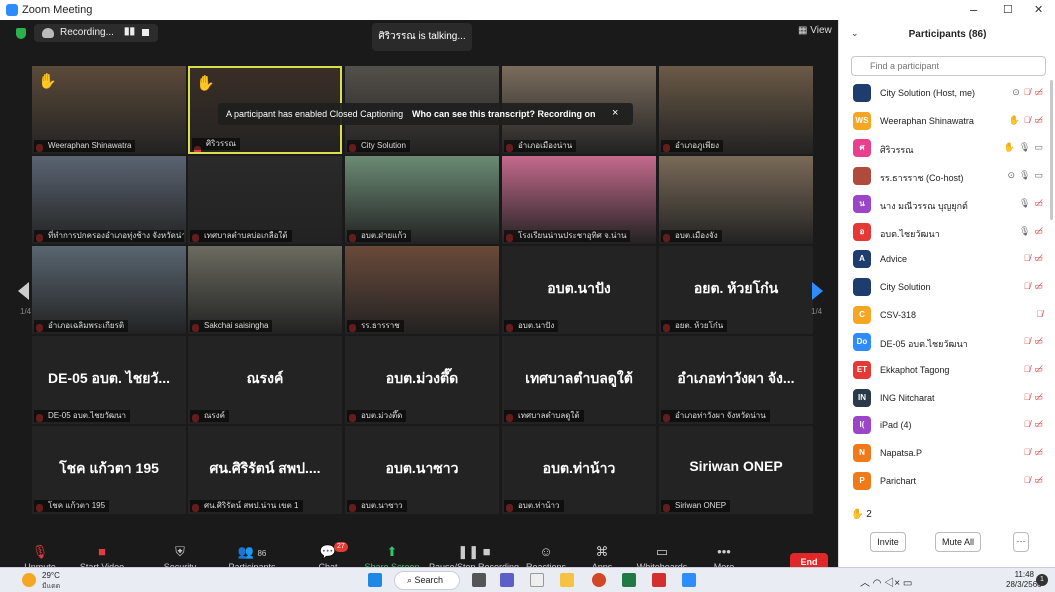 This screenshot has width=1055, height=592. What do you see at coordinates (109, 200) in the screenshot?
I see `video-tile: ที่ทำการปกครองอำเภอทุ่งช้าง จังหวัดน่าน` at bounding box center [109, 200].